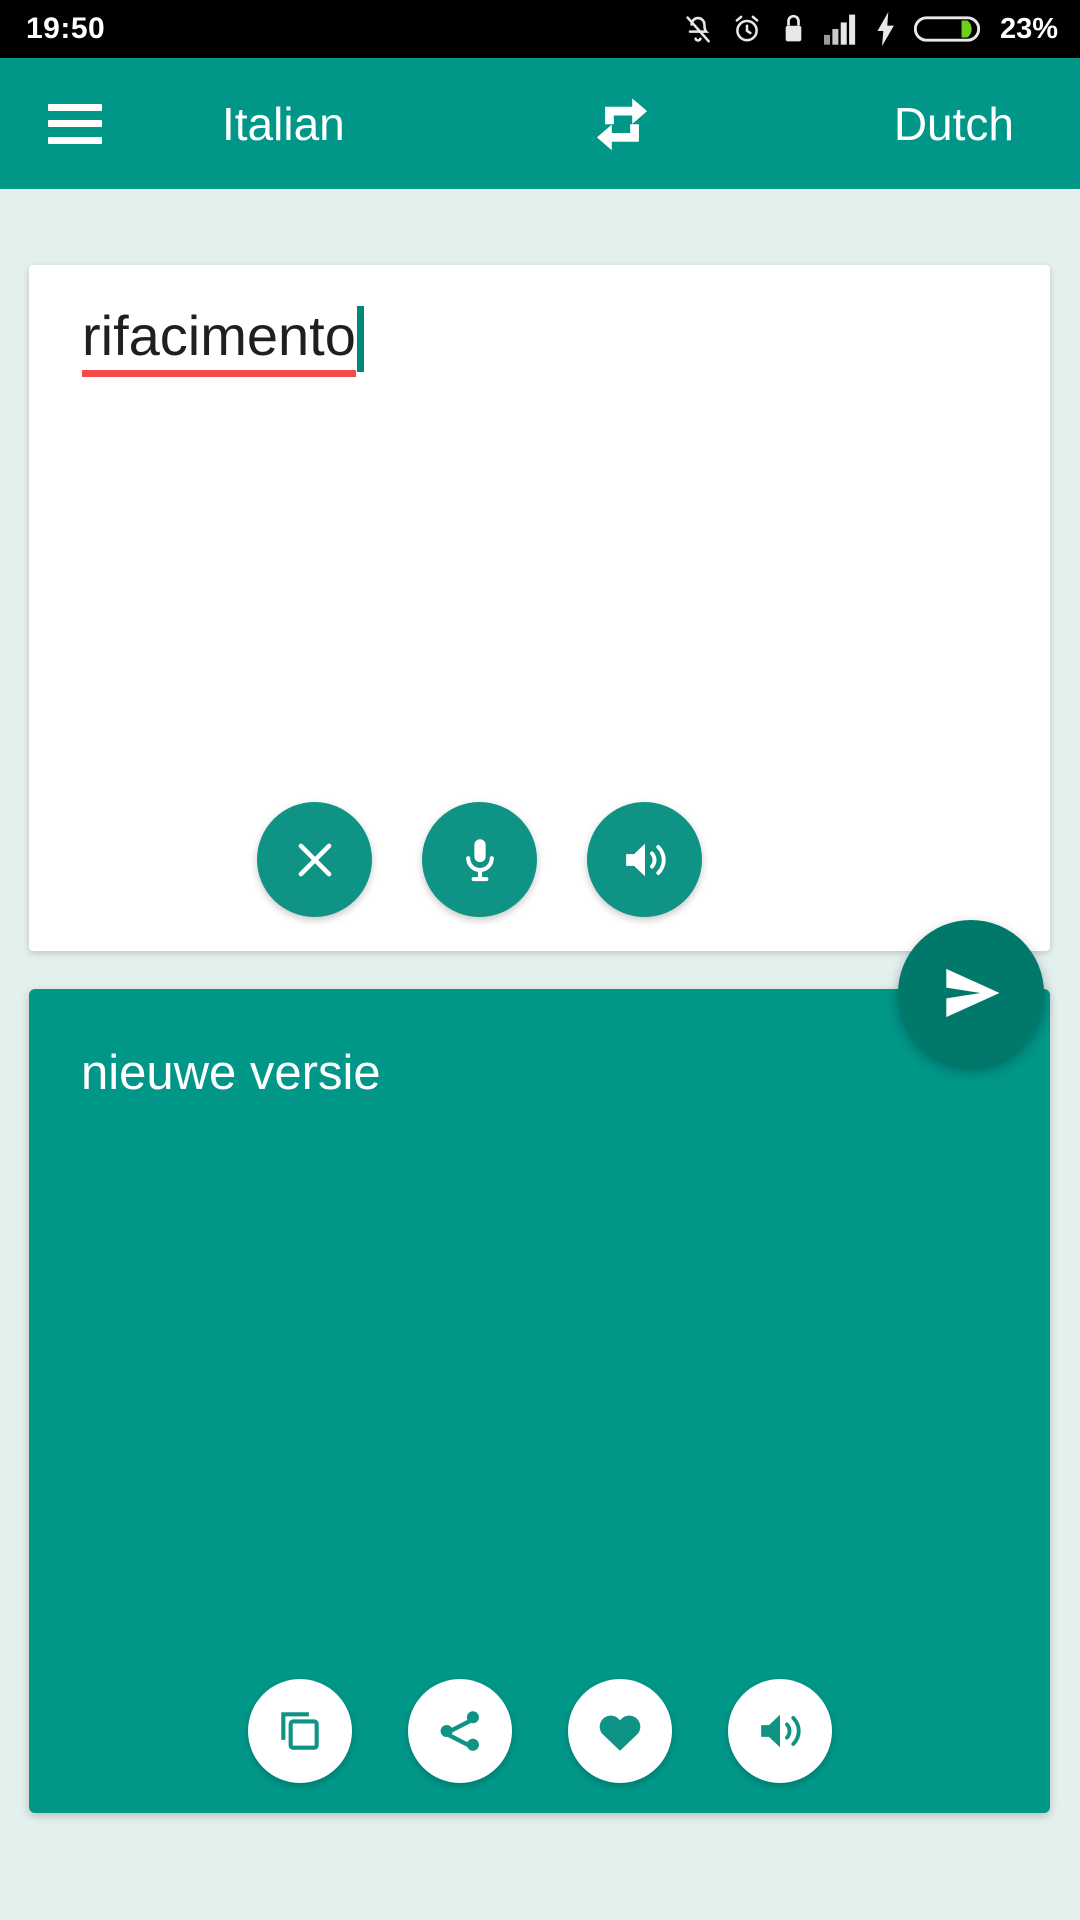 Image resolution: width=1080 pixels, height=1920 pixels. What do you see at coordinates (66, 28) in the screenshot?
I see `status-bar-clock: 19:50` at bounding box center [66, 28].